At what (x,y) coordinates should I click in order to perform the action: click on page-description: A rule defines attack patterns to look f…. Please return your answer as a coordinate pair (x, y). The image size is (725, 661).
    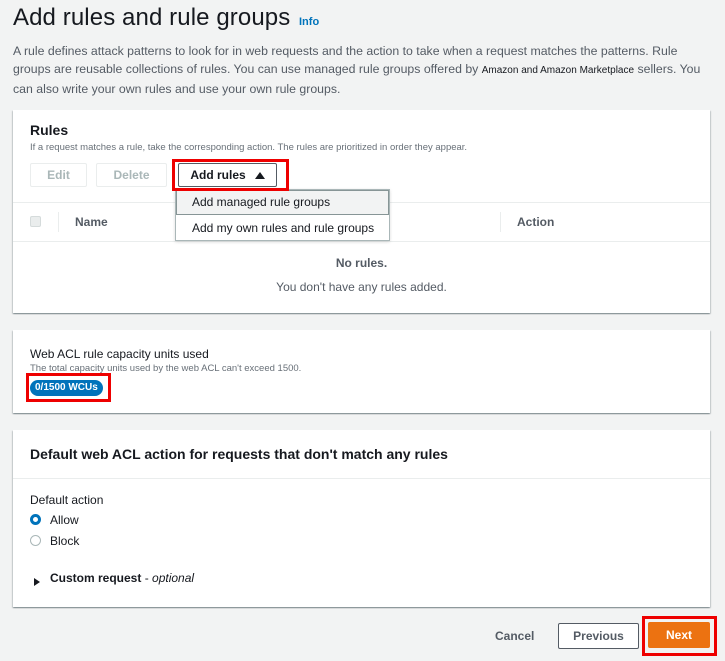
    Looking at the image, I should click on (365, 70).